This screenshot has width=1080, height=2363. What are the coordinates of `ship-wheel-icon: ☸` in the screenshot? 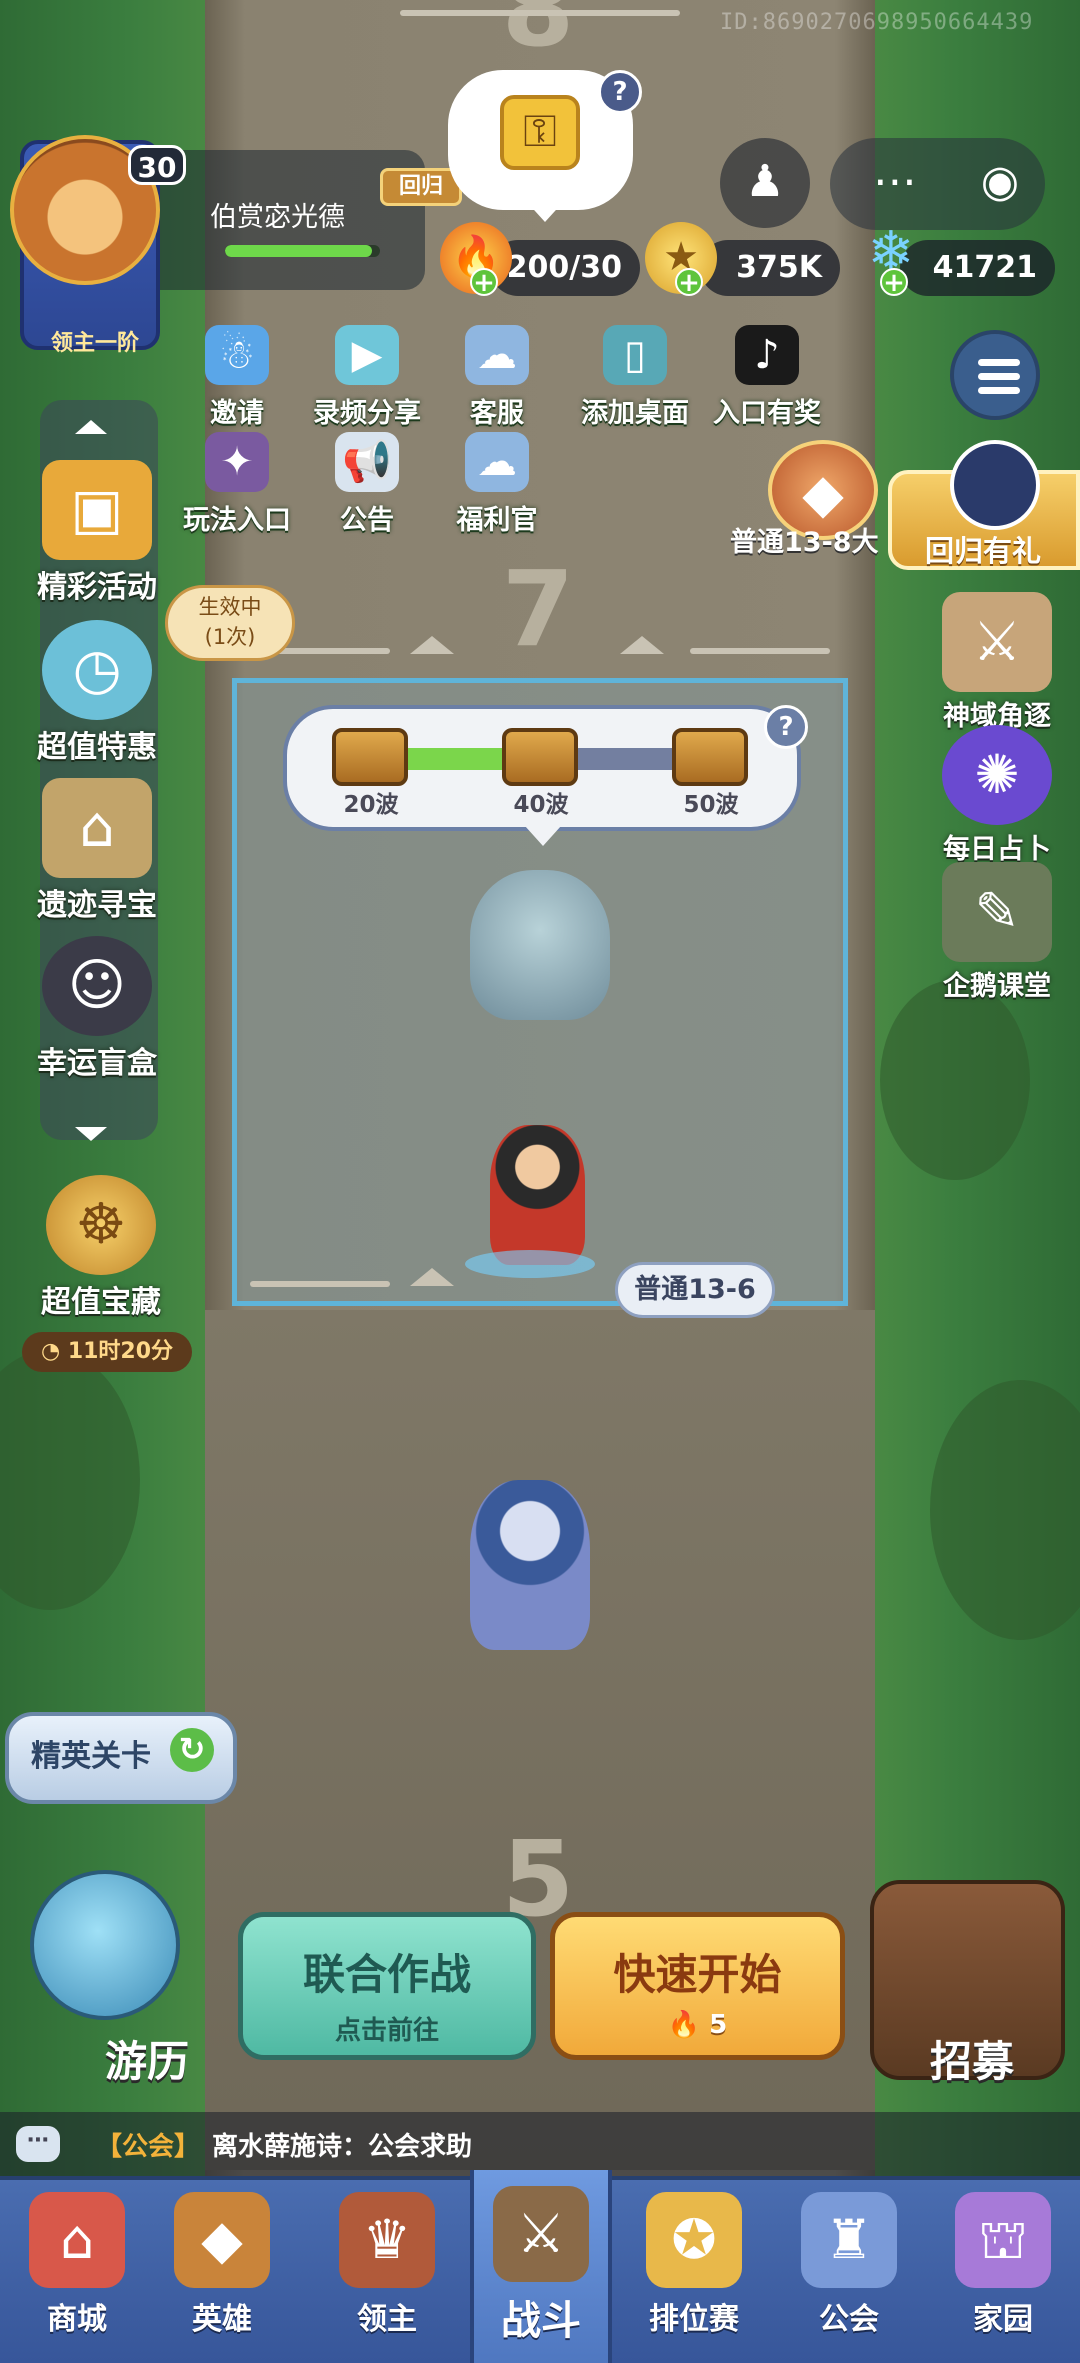 It's located at (101, 1225).